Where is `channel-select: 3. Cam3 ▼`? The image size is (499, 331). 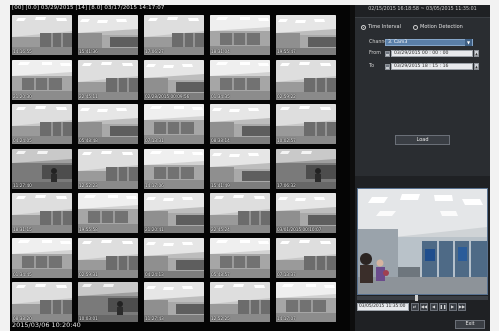
channel-select: 3. Cam3 ▼ is located at coordinates (429, 42).